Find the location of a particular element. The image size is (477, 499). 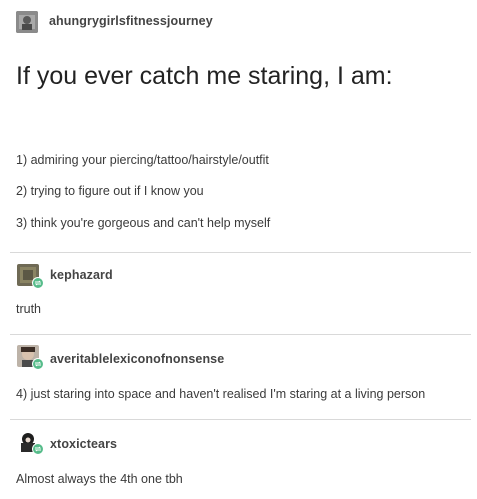

post-username: kephazard is located at coordinates (81, 275).